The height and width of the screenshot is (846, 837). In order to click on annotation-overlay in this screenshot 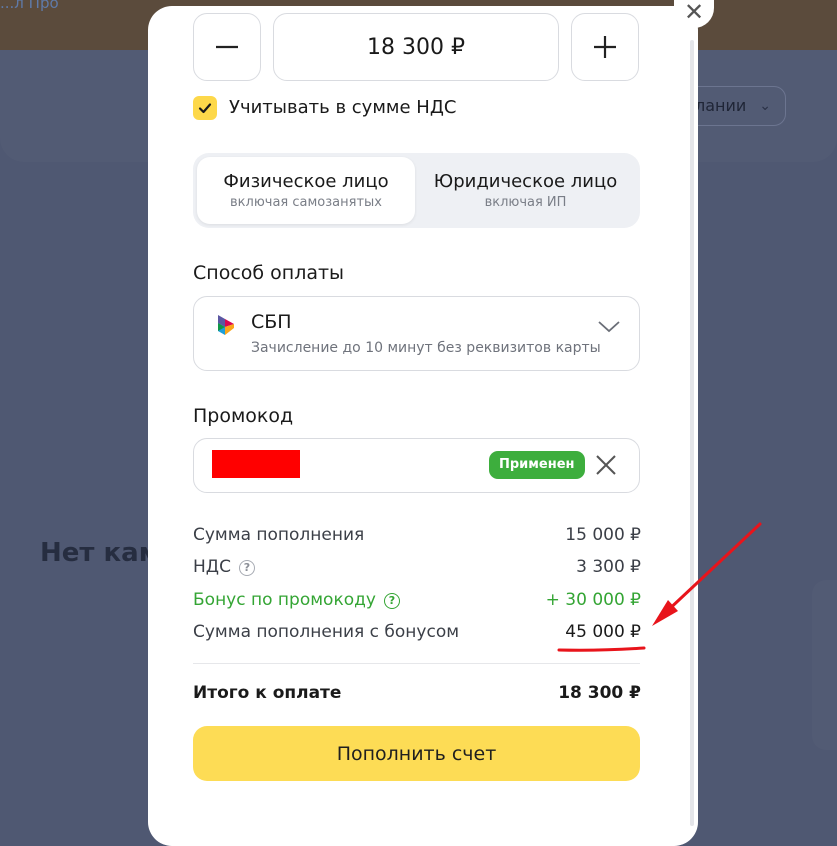, I will do `click(659, 587)`.